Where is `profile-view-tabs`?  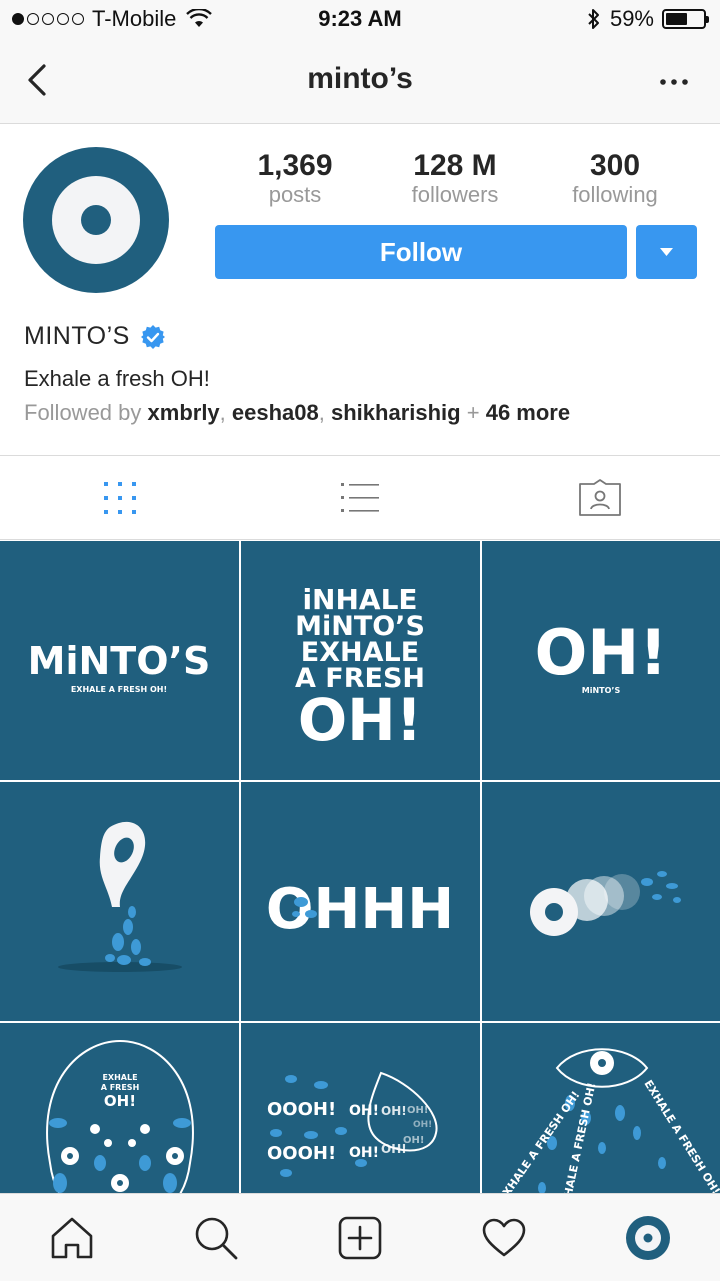
profile-view-tabs is located at coordinates (360, 498).